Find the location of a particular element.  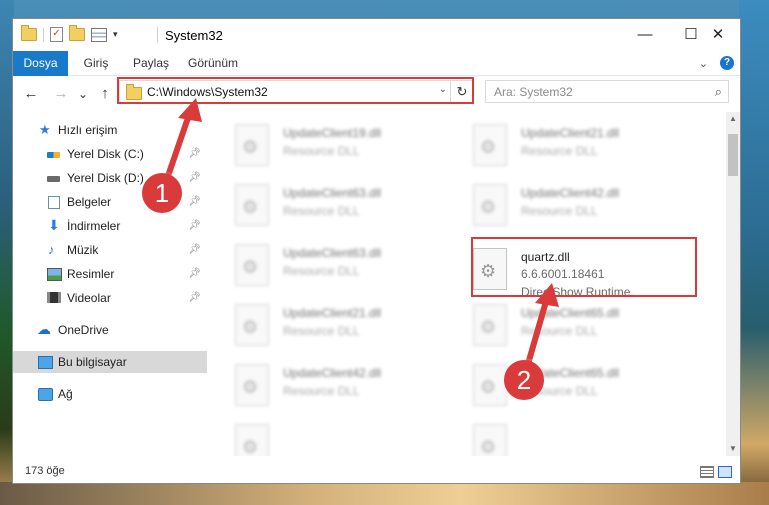

onedrive-icon: ☁ is located at coordinates (44, 329).